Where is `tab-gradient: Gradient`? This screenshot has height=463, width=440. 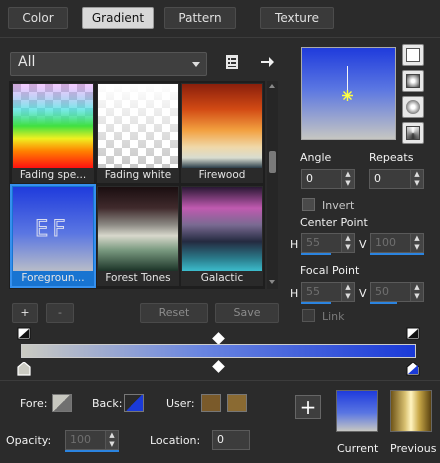 tab-gradient: Gradient is located at coordinates (118, 18).